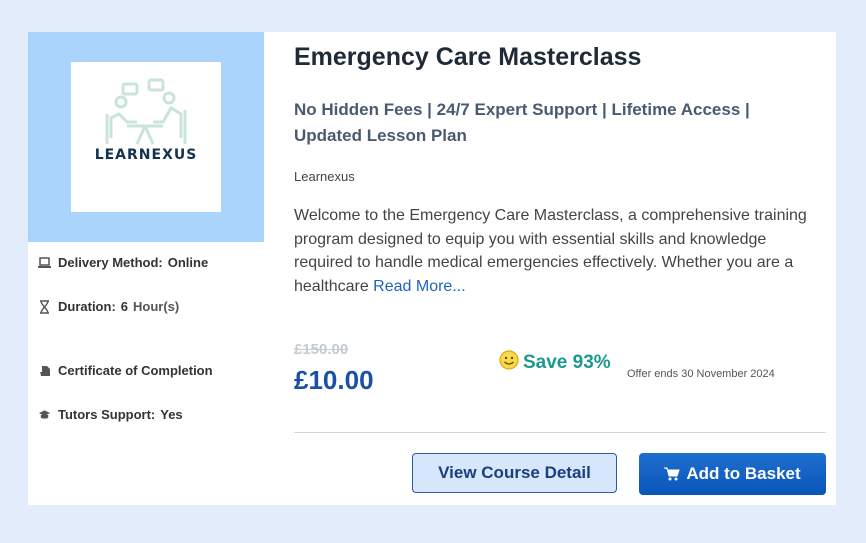 The image size is (866, 543). What do you see at coordinates (44, 370) in the screenshot?
I see `certificate-icon` at bounding box center [44, 370].